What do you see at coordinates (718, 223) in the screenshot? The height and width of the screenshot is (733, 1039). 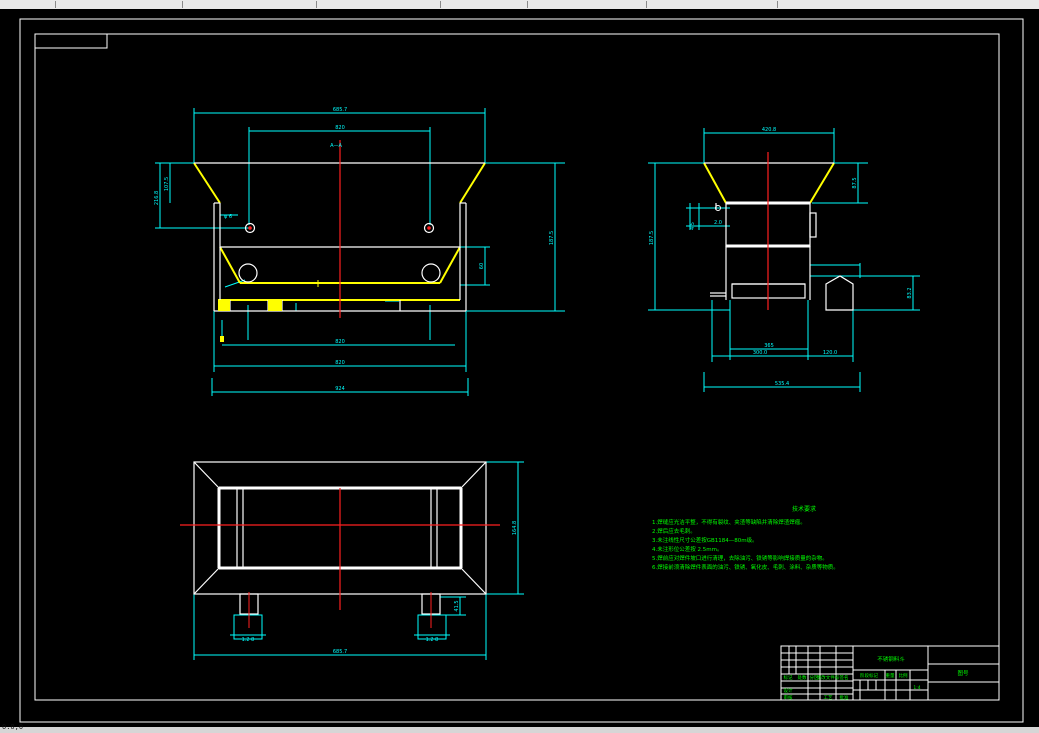 I see `dim-side-small-b: 2.0` at bounding box center [718, 223].